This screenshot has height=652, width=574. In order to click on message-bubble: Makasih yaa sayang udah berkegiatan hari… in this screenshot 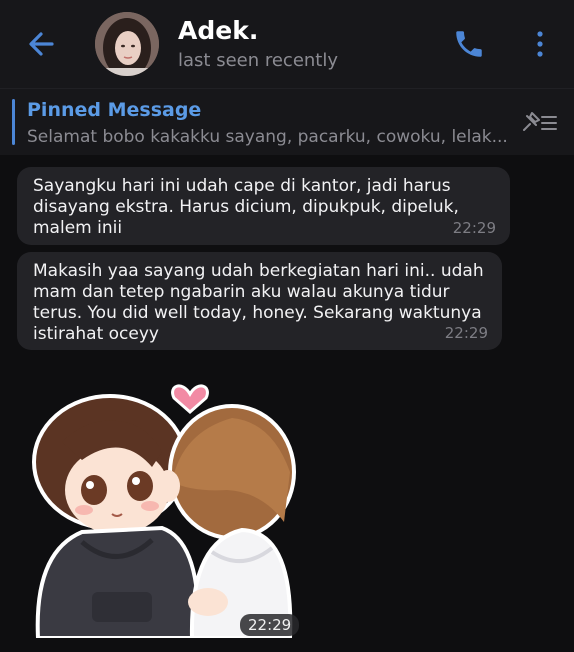, I will do `click(259, 301)`.